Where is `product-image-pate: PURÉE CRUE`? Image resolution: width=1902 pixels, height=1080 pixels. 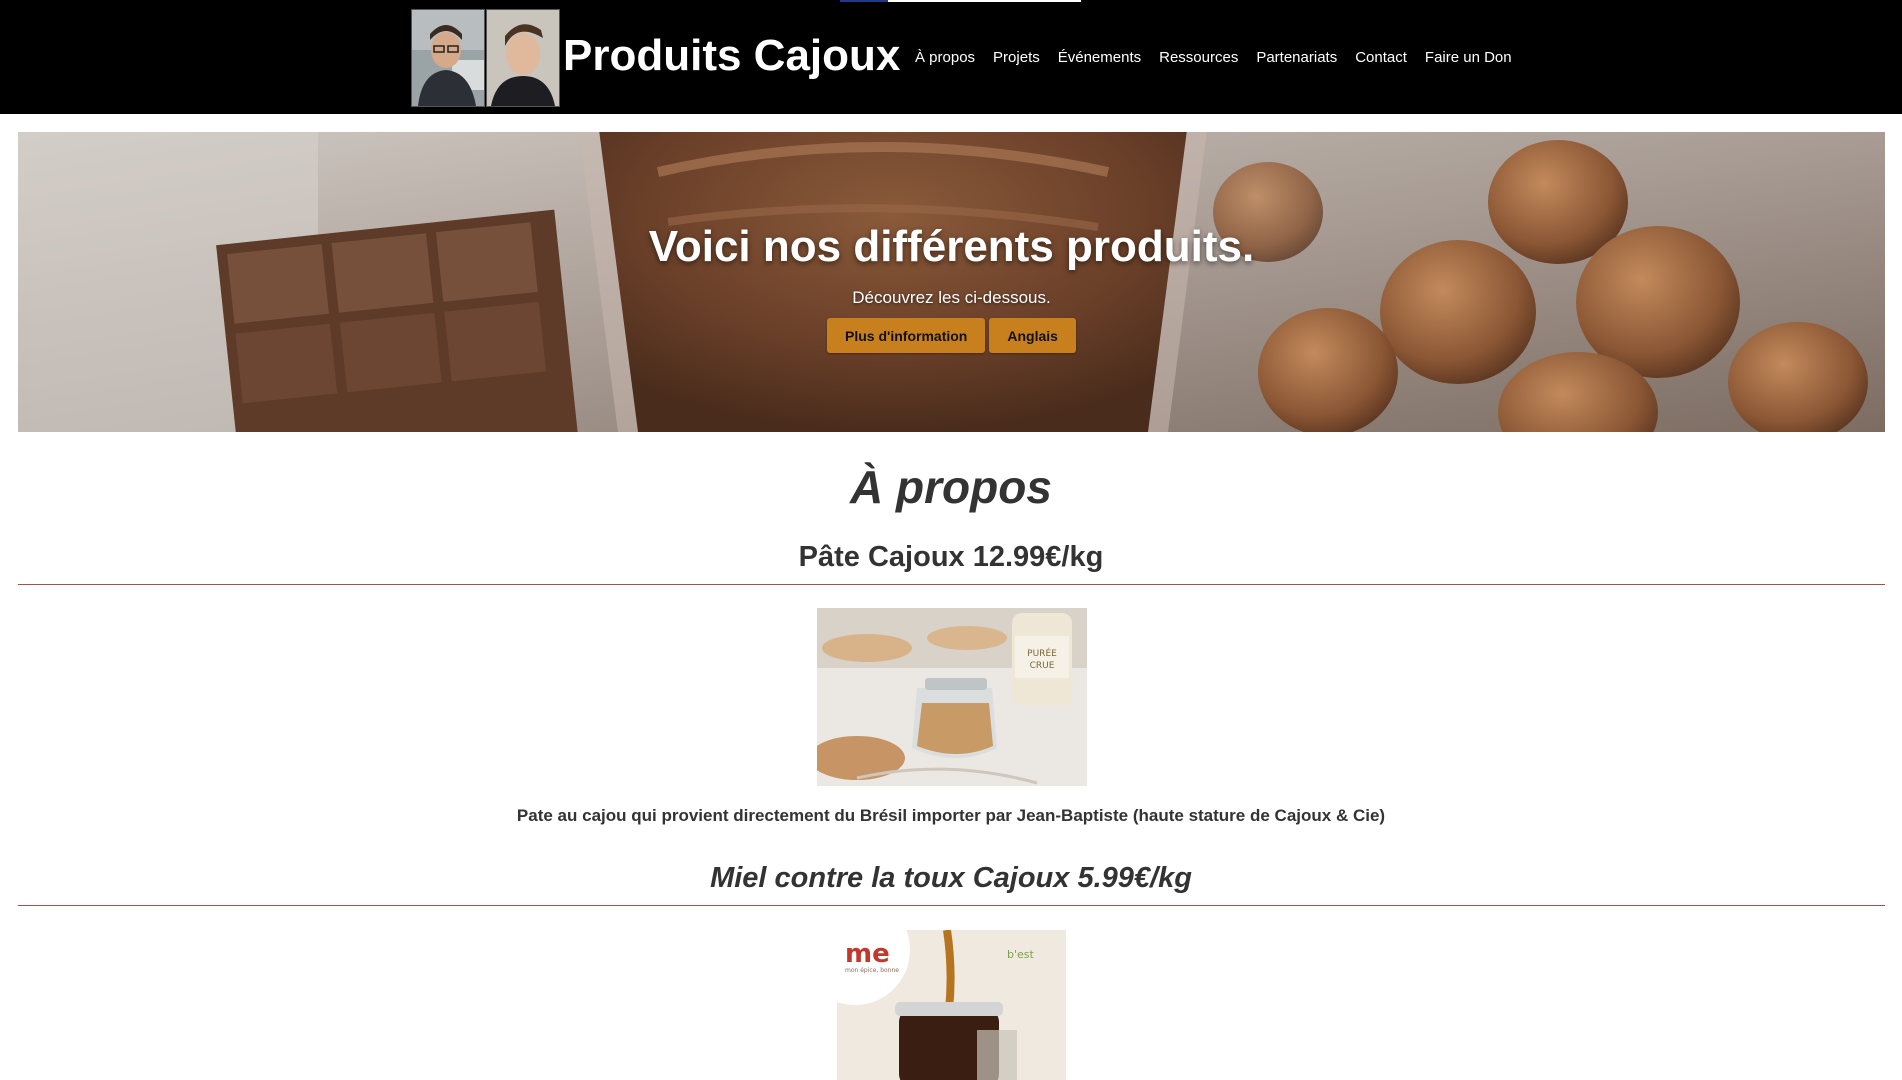 product-image-pate: PURÉE CRUE is located at coordinates (952, 697).